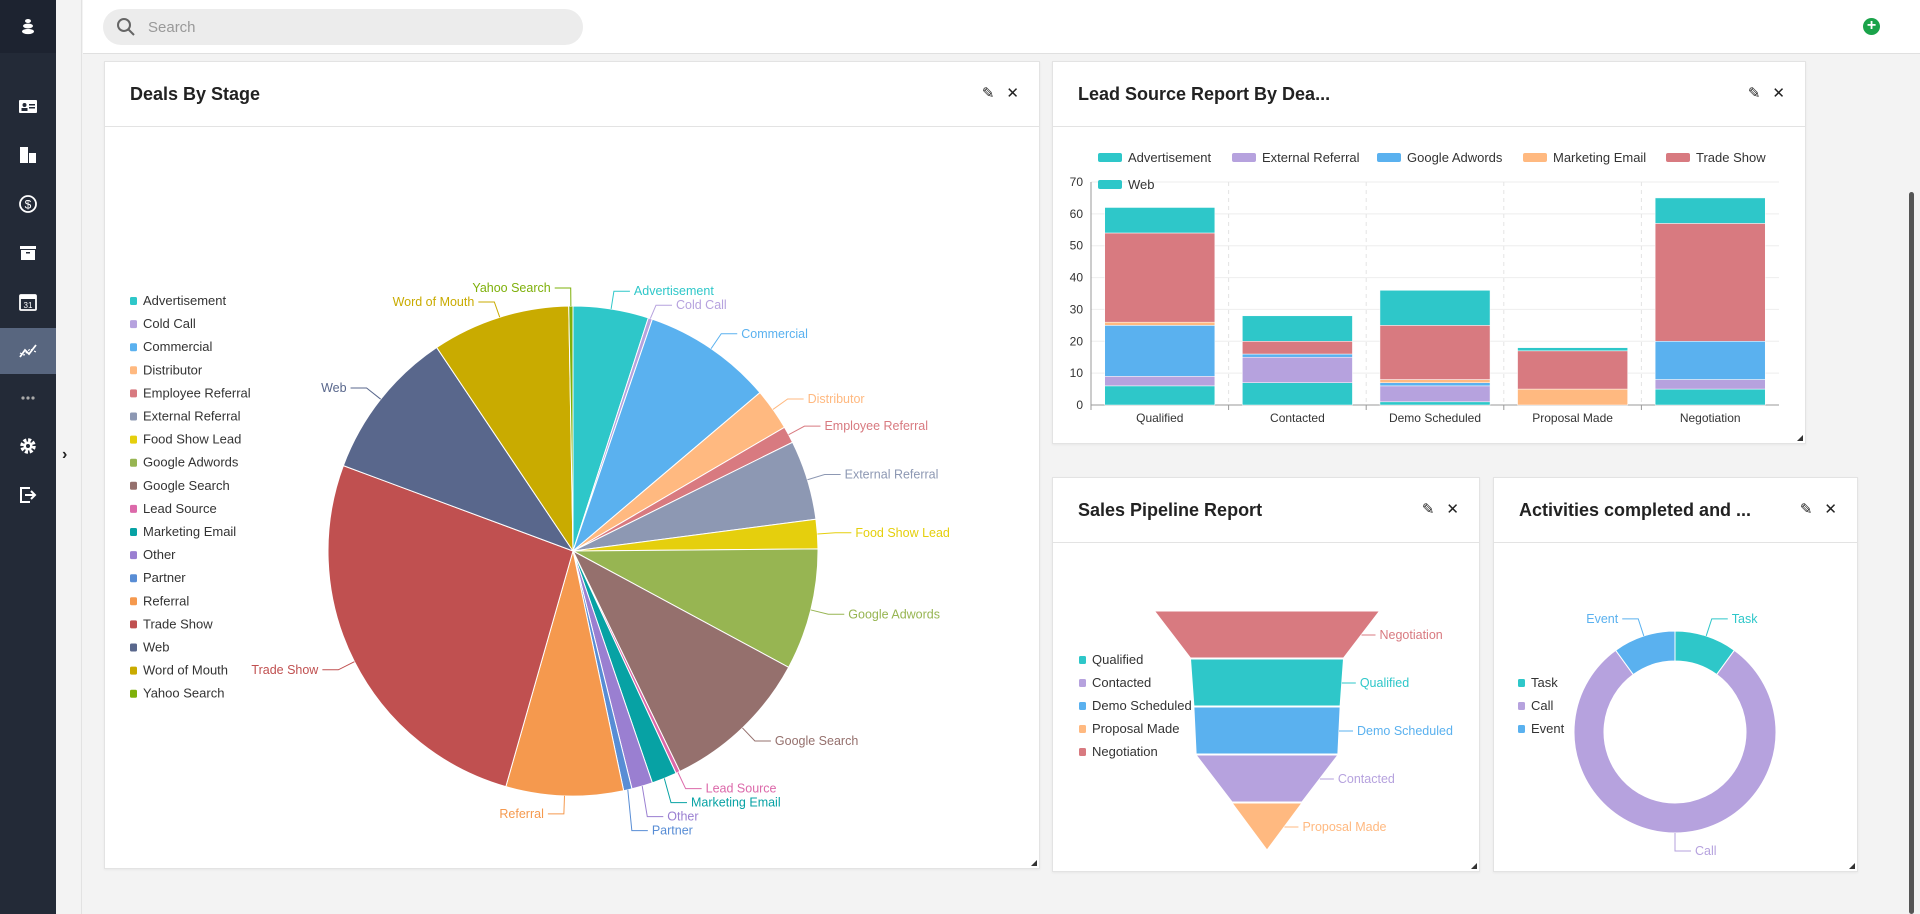 The height and width of the screenshot is (914, 1920). What do you see at coordinates (197, 392) in the screenshot?
I see `legend-label: Employee Referral` at bounding box center [197, 392].